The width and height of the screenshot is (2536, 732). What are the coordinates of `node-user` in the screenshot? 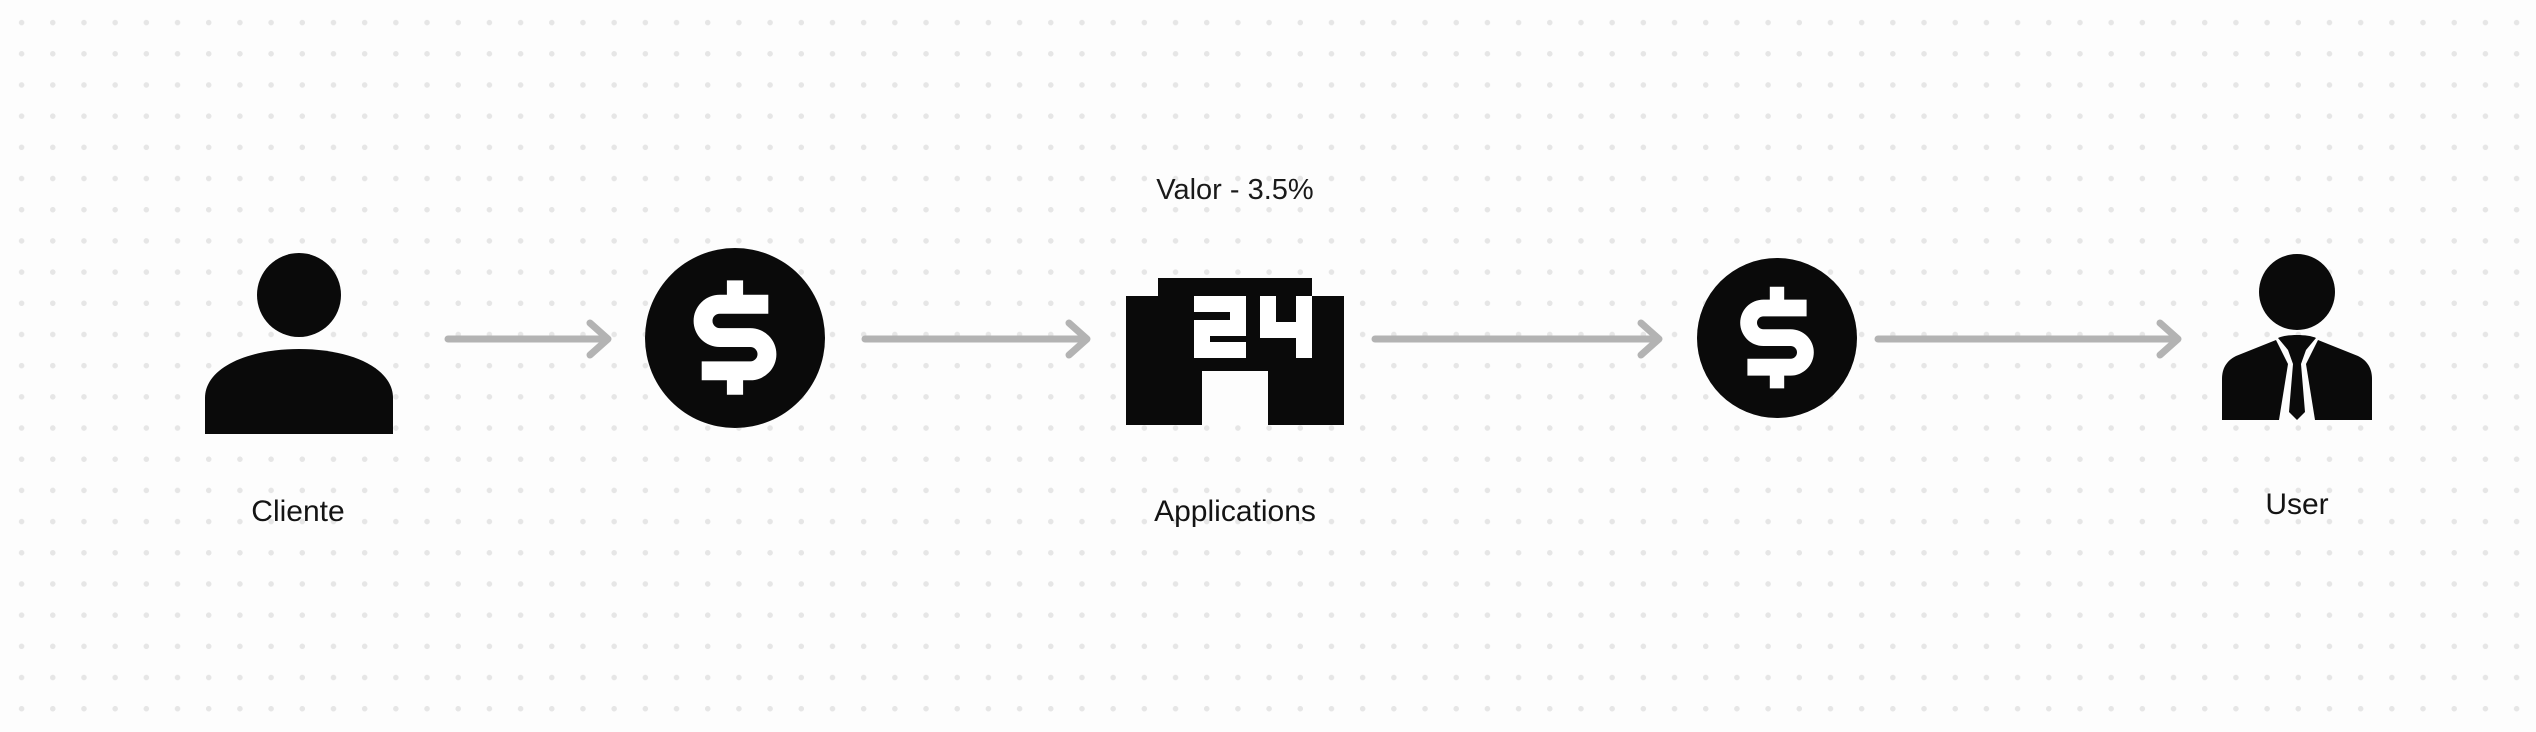 It's located at (2297, 336).